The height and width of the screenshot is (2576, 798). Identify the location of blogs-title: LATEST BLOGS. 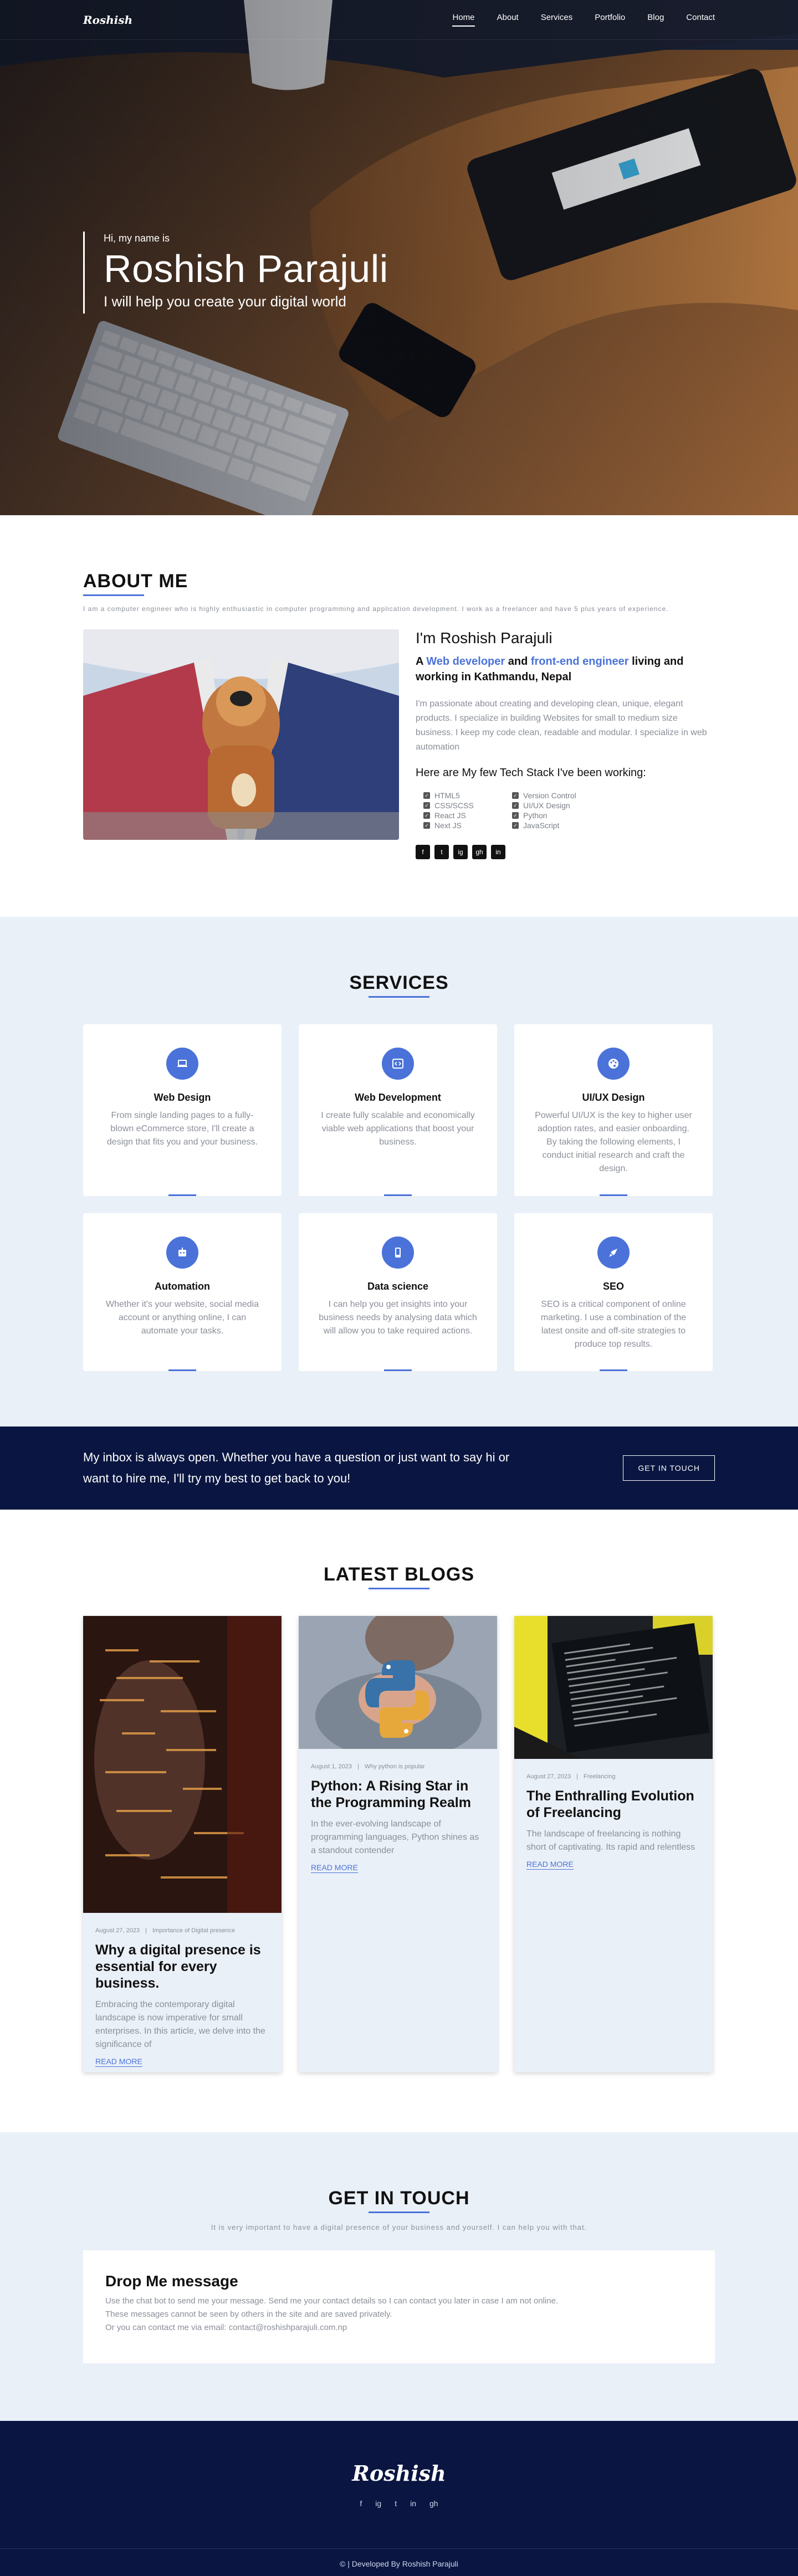
(399, 1574).